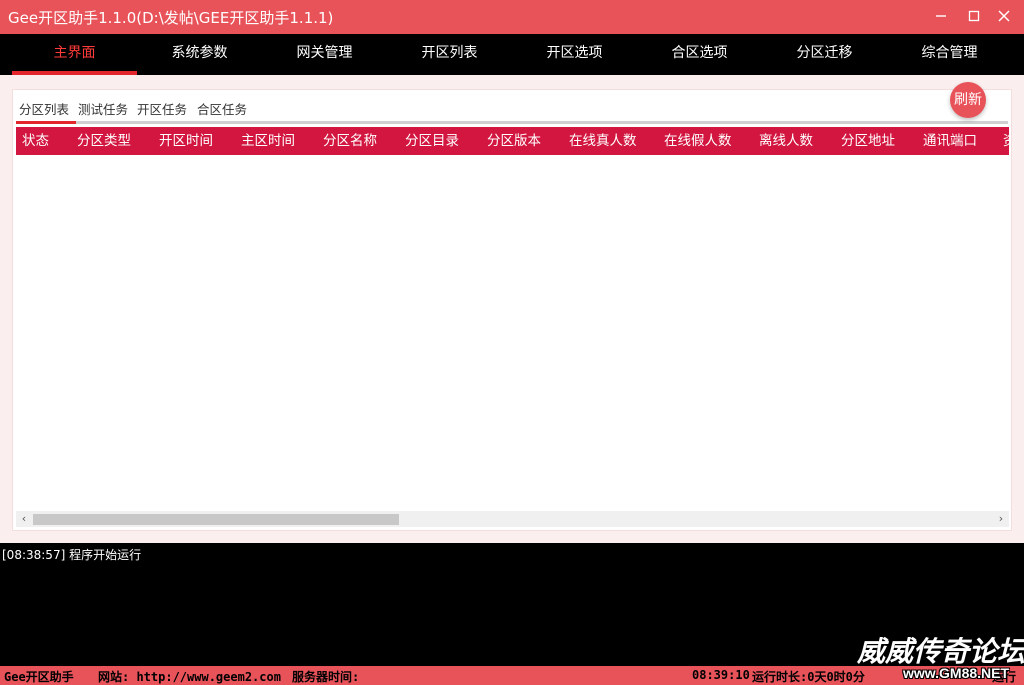 The width and height of the screenshot is (1024, 685). What do you see at coordinates (603, 141) in the screenshot?
I see `col-online-real: 在线真人数` at bounding box center [603, 141].